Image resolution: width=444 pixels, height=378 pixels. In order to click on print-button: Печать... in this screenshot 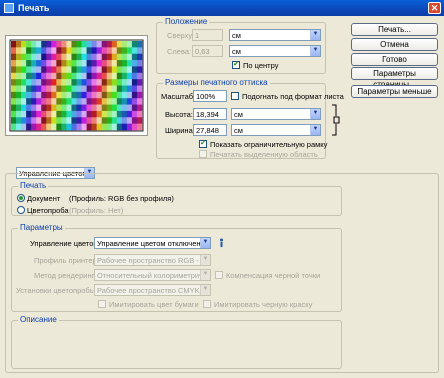, I will do `click(394, 29)`.